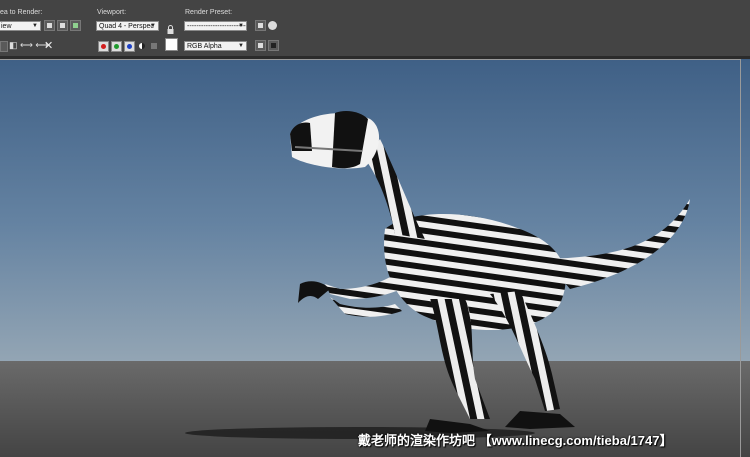 This screenshot has width=750, height=457. I want to click on channel-display-dropdown: RGB Alpha ▼, so click(215, 46).